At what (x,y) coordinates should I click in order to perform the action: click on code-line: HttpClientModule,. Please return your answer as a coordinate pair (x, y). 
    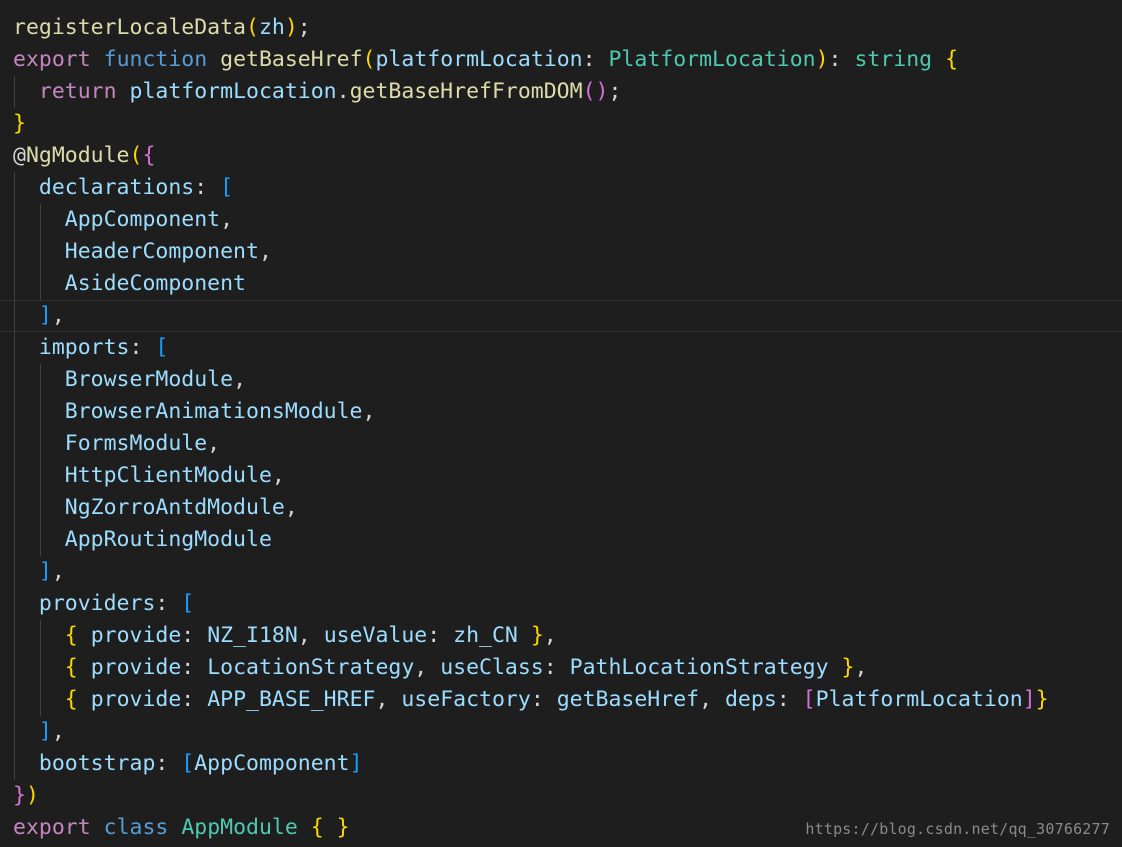
    Looking at the image, I should click on (561, 476).